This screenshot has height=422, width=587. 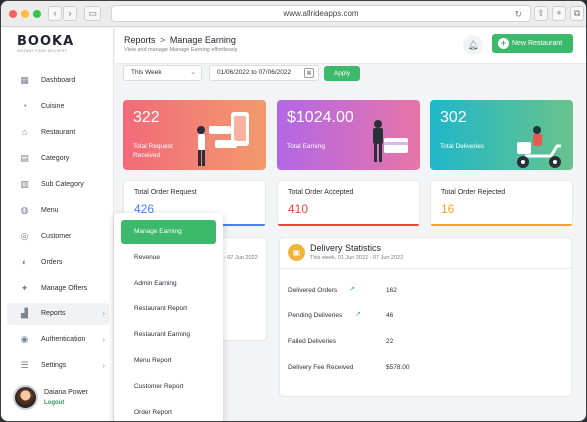 What do you see at coordinates (165, 192) in the screenshot?
I see `order-label: Total Order Request` at bounding box center [165, 192].